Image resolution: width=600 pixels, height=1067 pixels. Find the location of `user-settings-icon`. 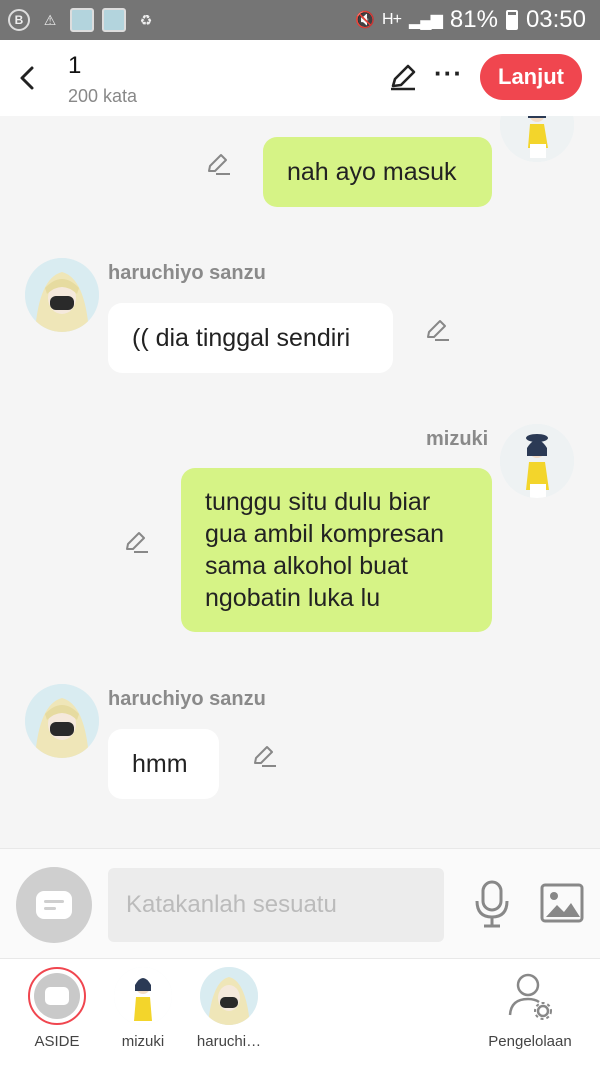

user-settings-icon is located at coordinates (530, 996).